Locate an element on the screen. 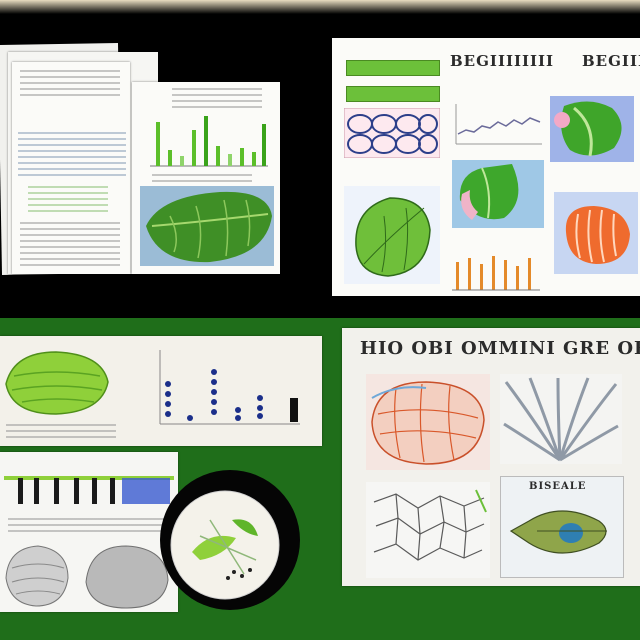 Image resolution: width=640 pixels, height=640 pixels. document-page-front is located at coordinates (71, 168).